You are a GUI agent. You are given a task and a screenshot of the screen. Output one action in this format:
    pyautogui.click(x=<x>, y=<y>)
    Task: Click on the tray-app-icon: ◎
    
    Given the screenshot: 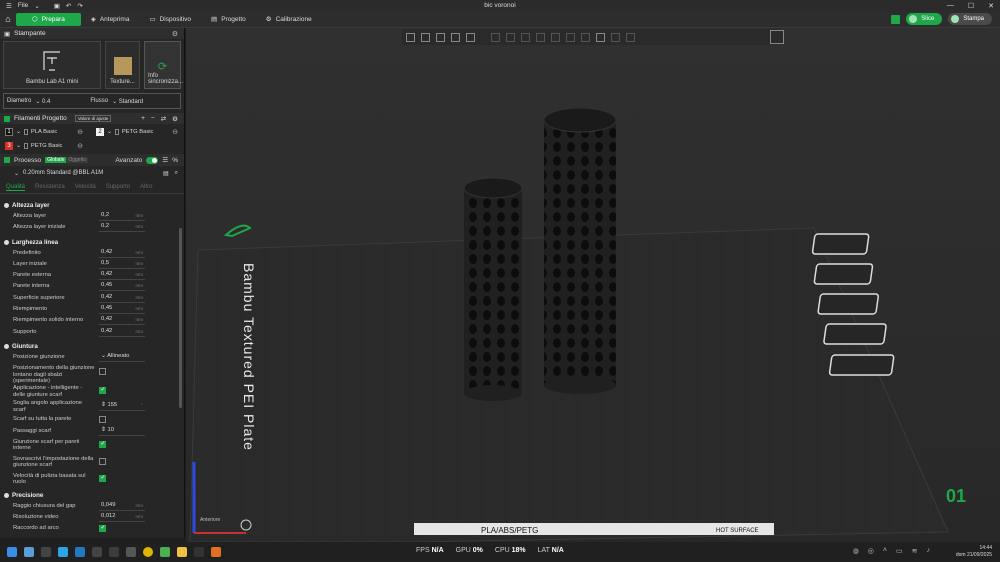 What is the action you would take?
    pyautogui.click(x=871, y=551)
    